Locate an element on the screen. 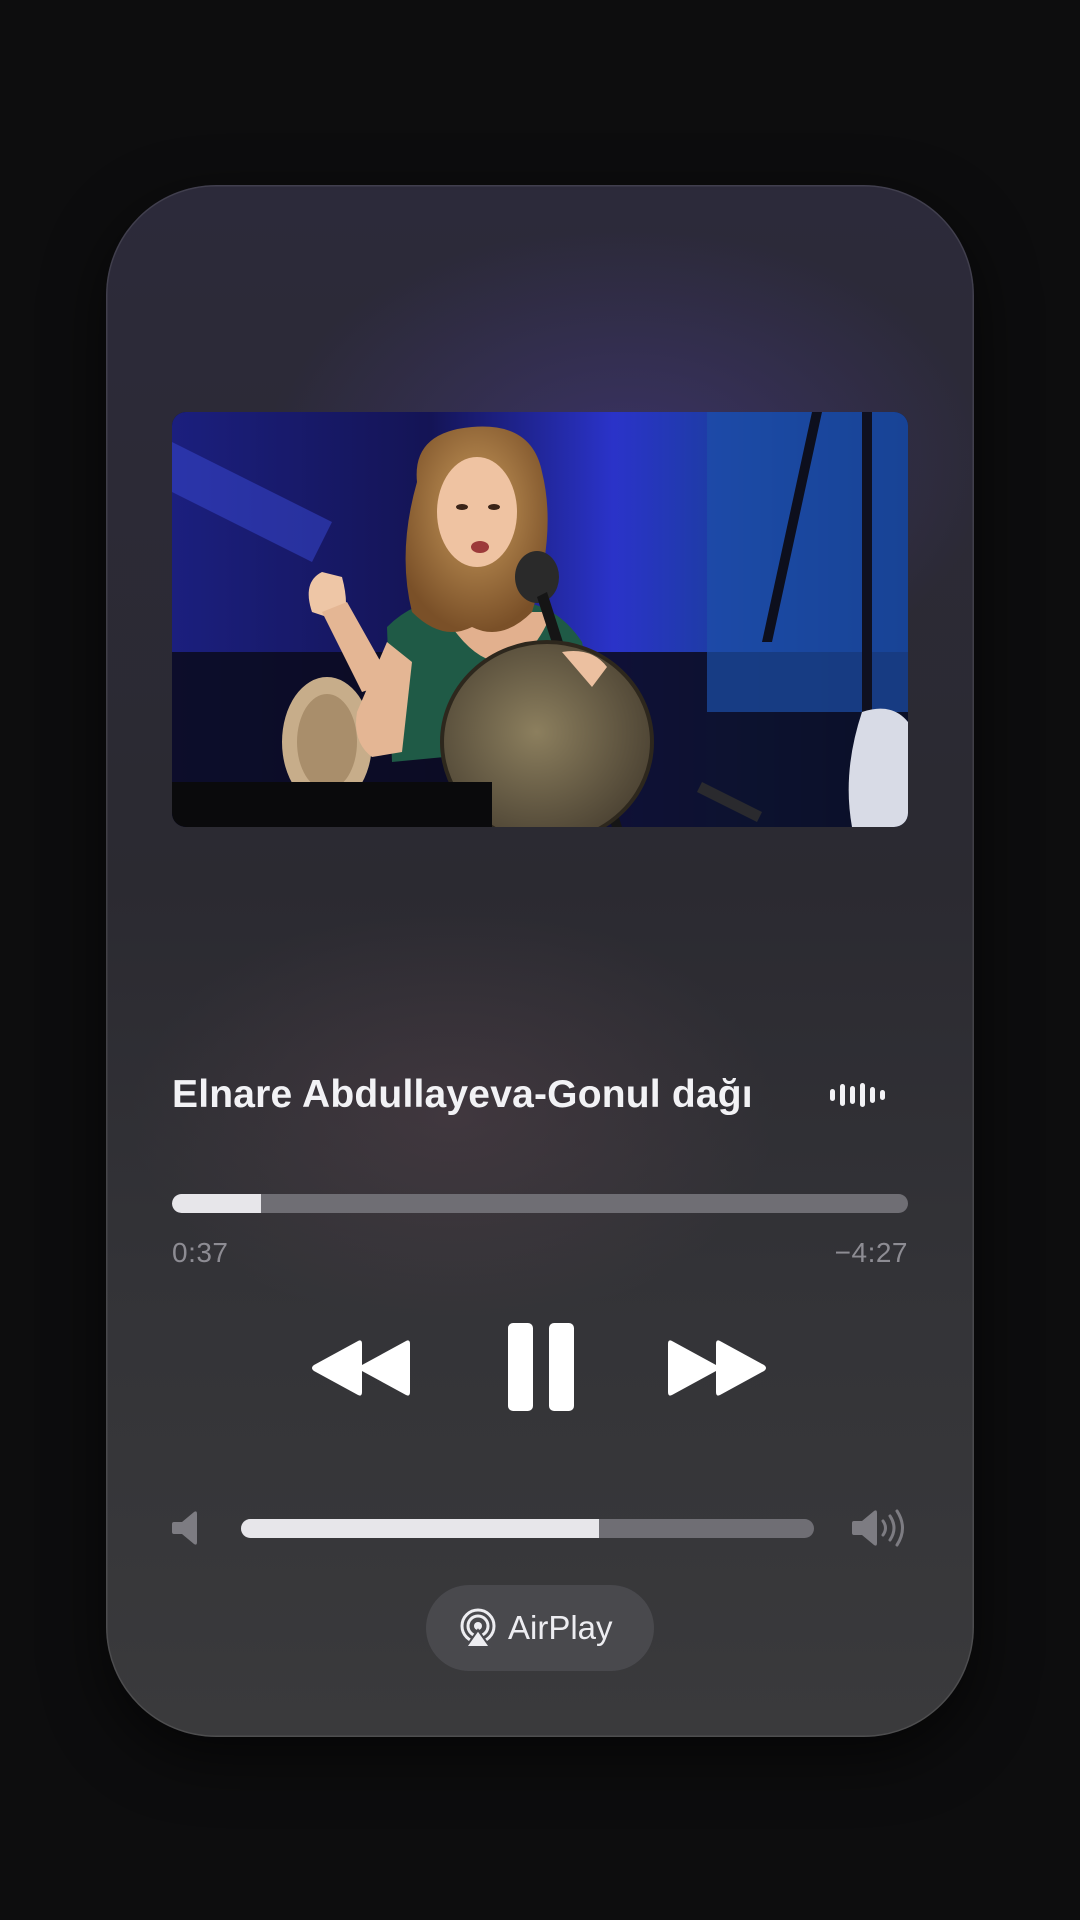 Image resolution: width=1080 pixels, height=1920 pixels. volume-control is located at coordinates (540, 1528).